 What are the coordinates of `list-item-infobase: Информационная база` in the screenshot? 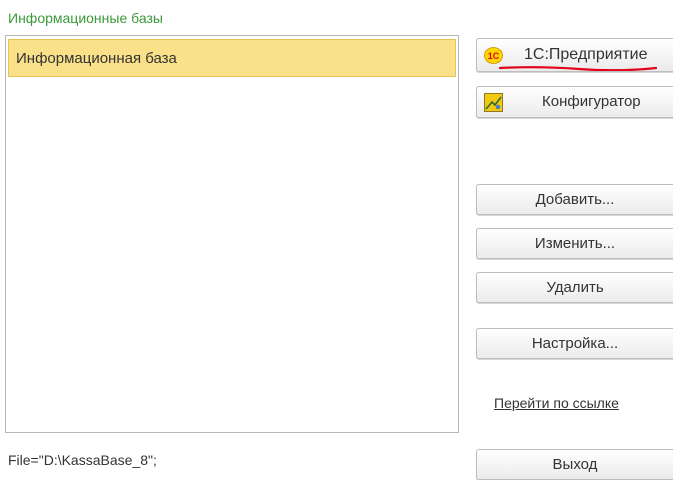 It's located at (232, 58).